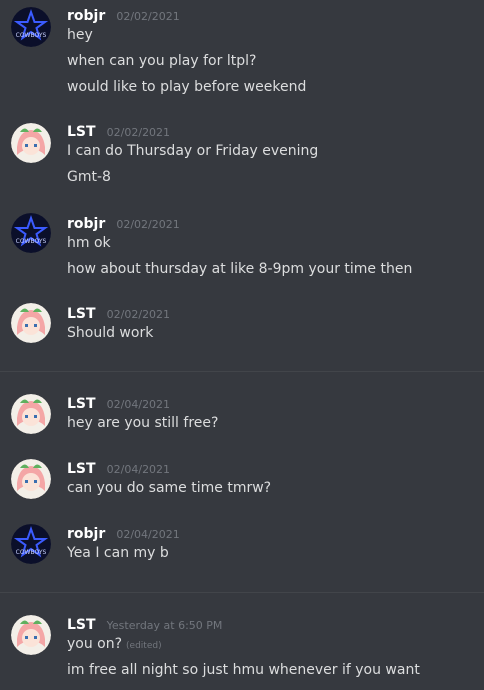  I want to click on message-text: I can do Thursday or Friday evening, so click(193, 151).